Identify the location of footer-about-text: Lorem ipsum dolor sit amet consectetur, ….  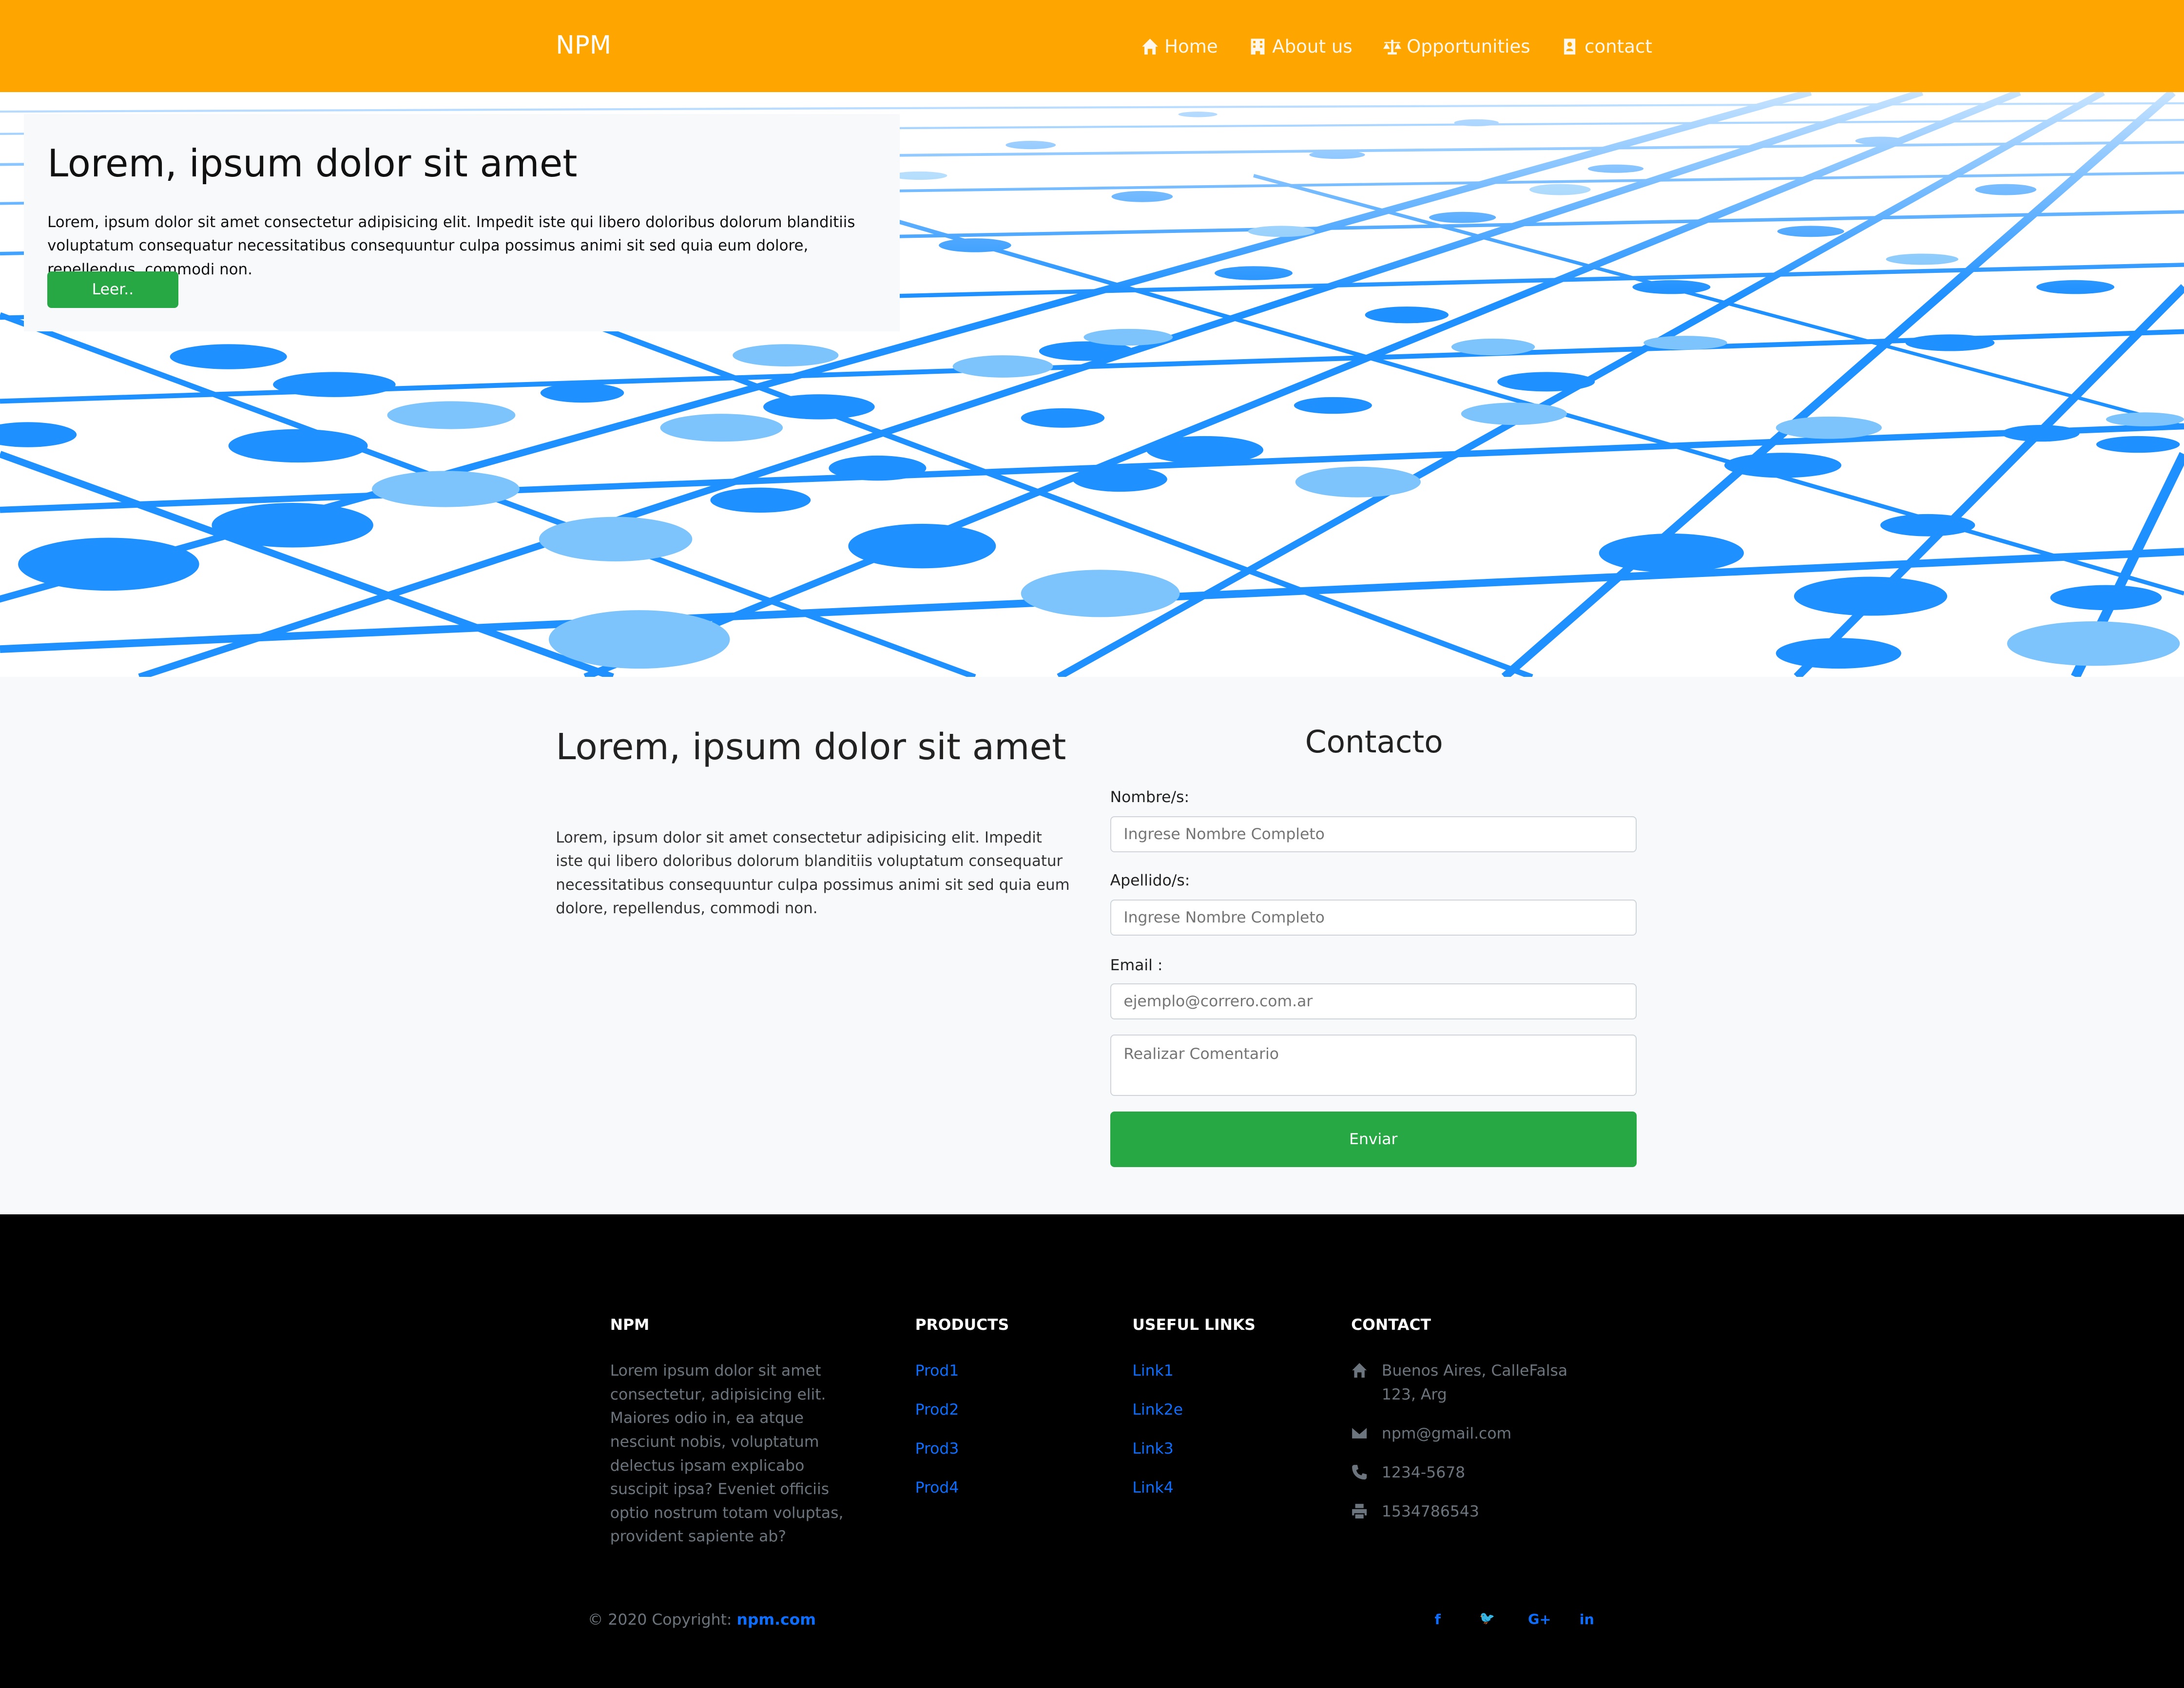
(727, 1454).